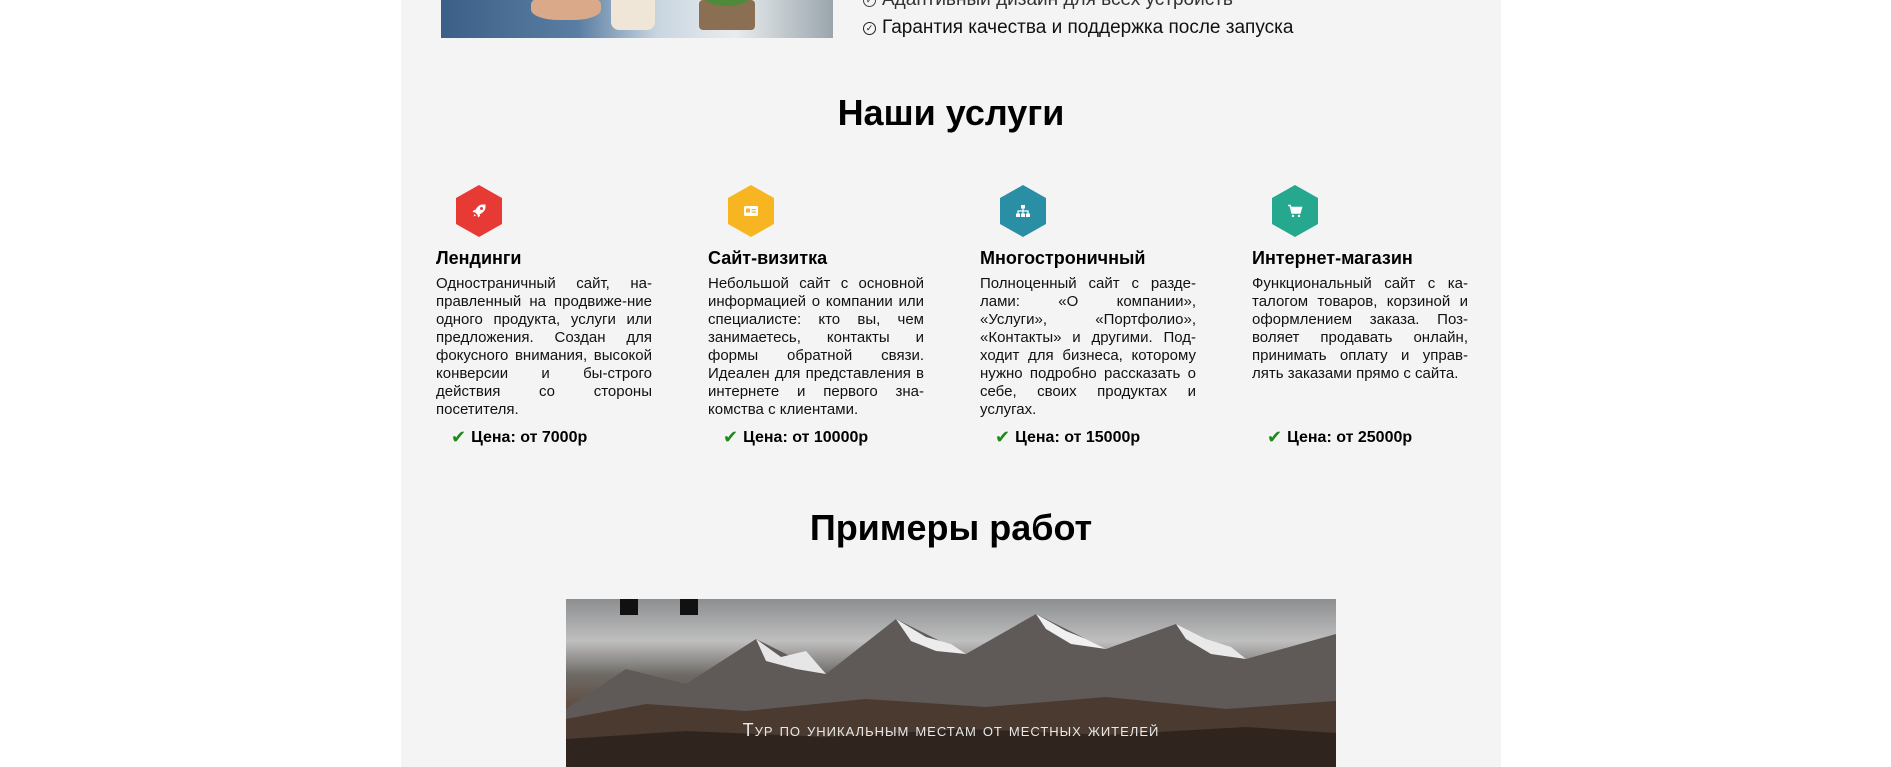 The height and width of the screenshot is (767, 1891). I want to click on service-price: ✔ Цена: от 15000р, so click(1067, 437).